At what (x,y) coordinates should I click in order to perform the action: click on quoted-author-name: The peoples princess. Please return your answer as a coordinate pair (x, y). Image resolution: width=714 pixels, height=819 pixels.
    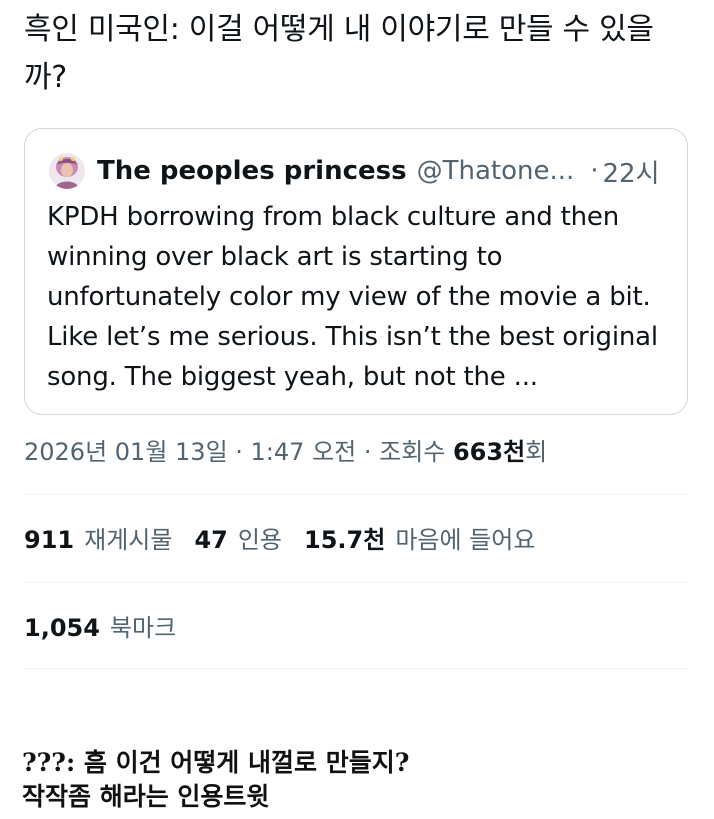
    Looking at the image, I should click on (252, 171).